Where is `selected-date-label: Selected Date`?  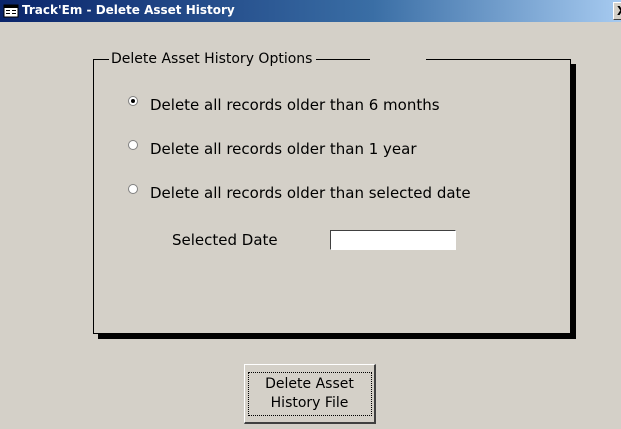 selected-date-label: Selected Date is located at coordinates (225, 240).